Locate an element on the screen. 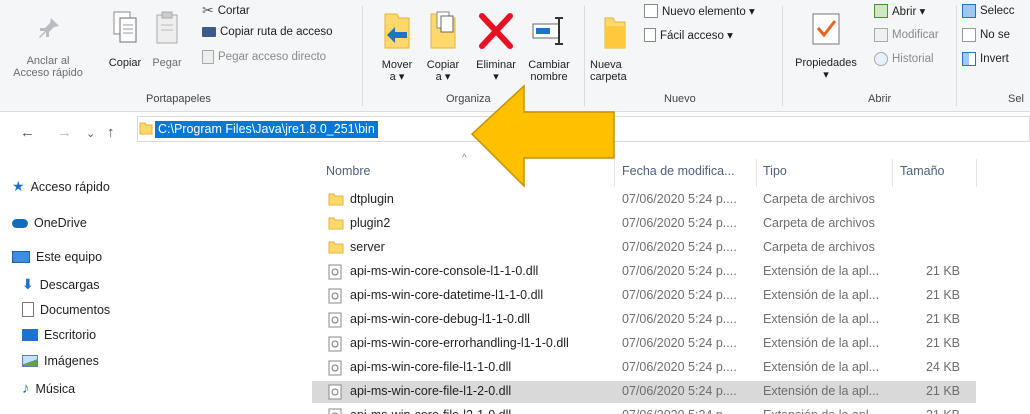 This screenshot has width=1030, height=414. new-item-icon is located at coordinates (651, 11).